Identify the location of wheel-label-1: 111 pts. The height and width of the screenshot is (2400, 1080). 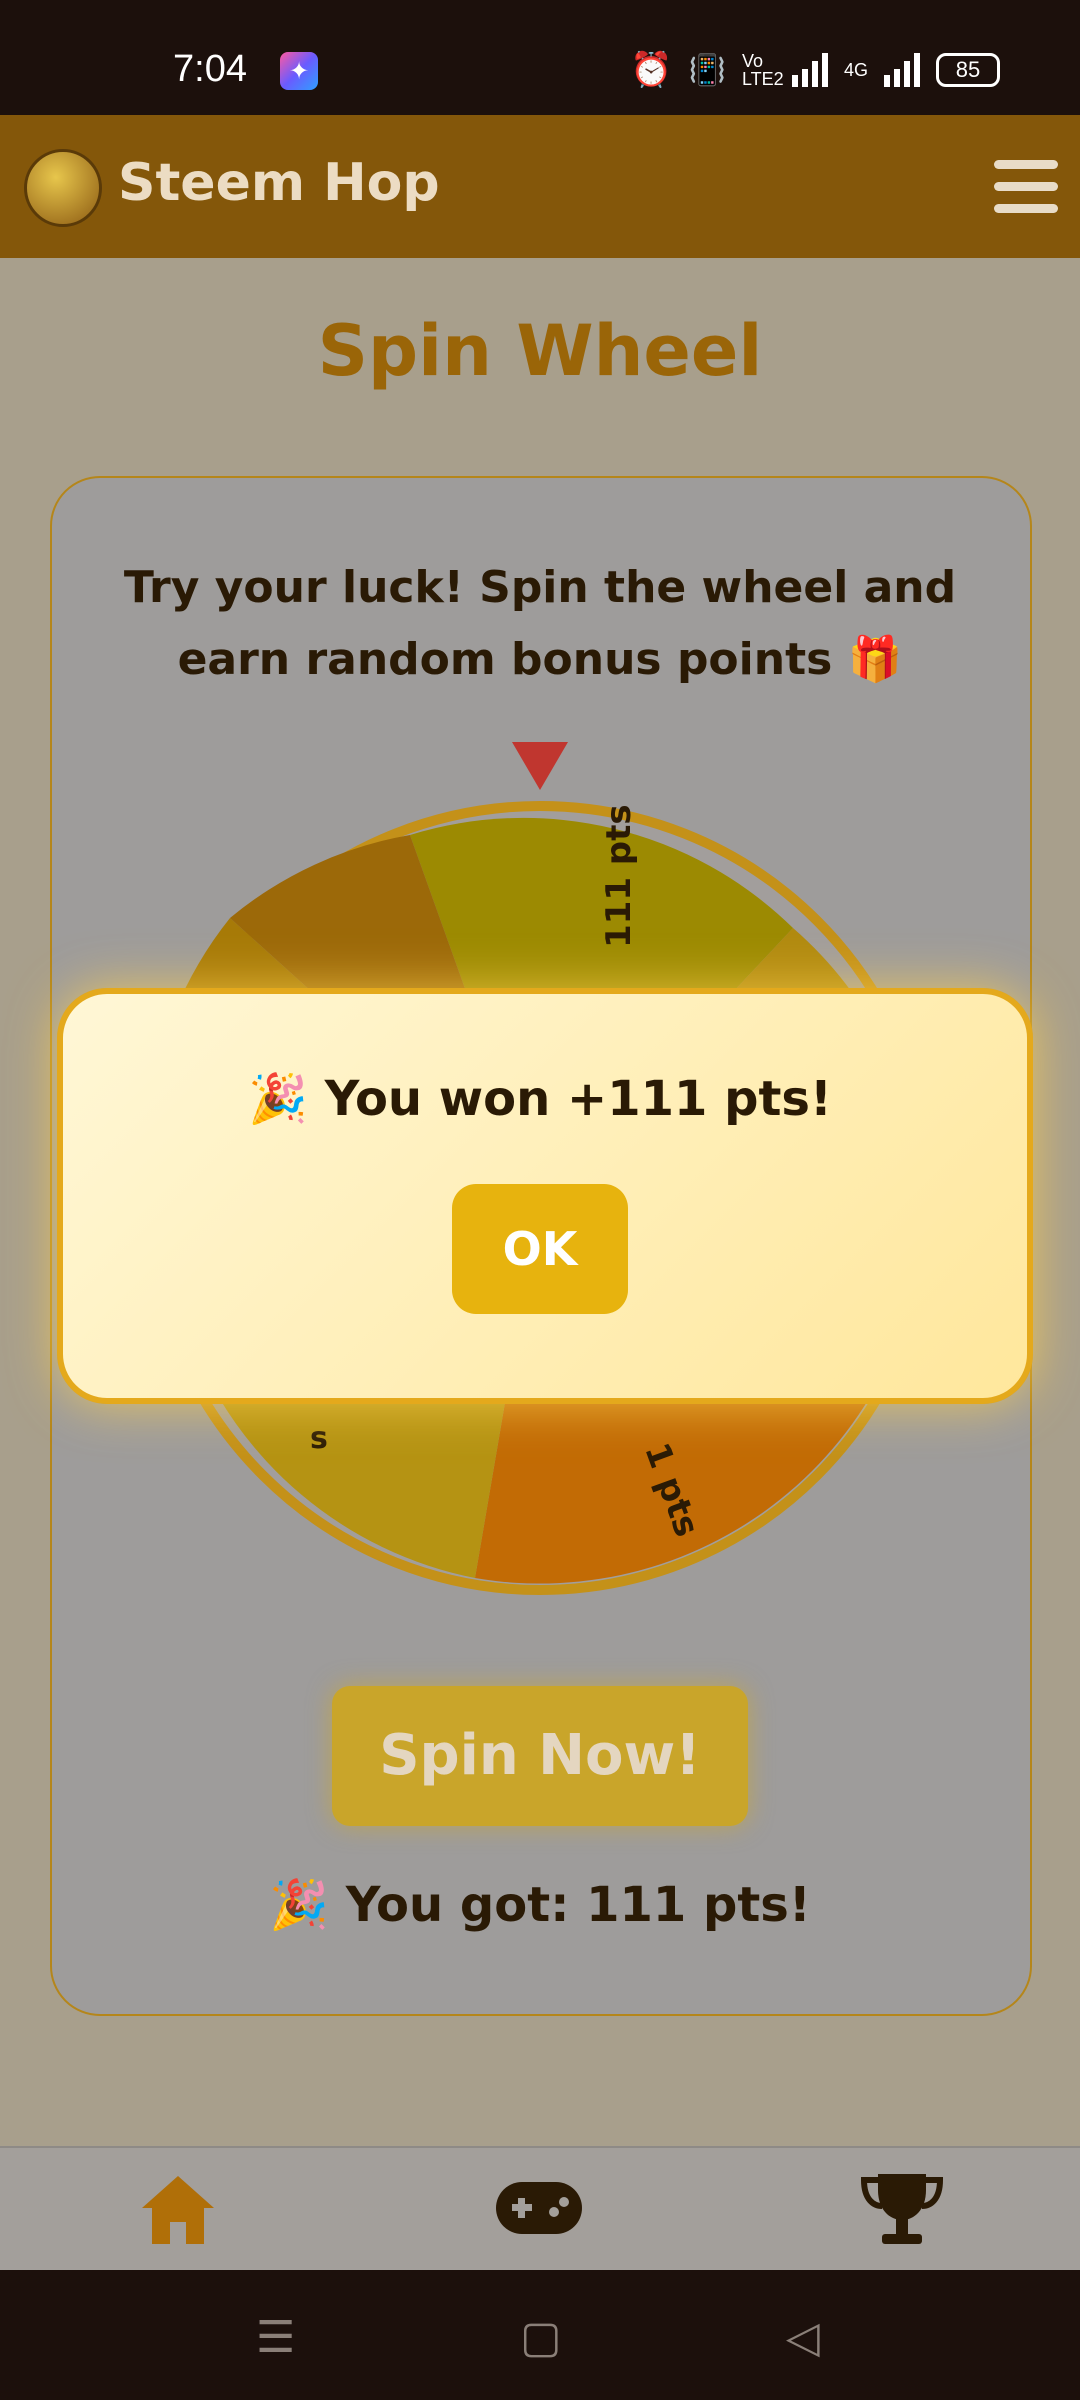
(619, 876).